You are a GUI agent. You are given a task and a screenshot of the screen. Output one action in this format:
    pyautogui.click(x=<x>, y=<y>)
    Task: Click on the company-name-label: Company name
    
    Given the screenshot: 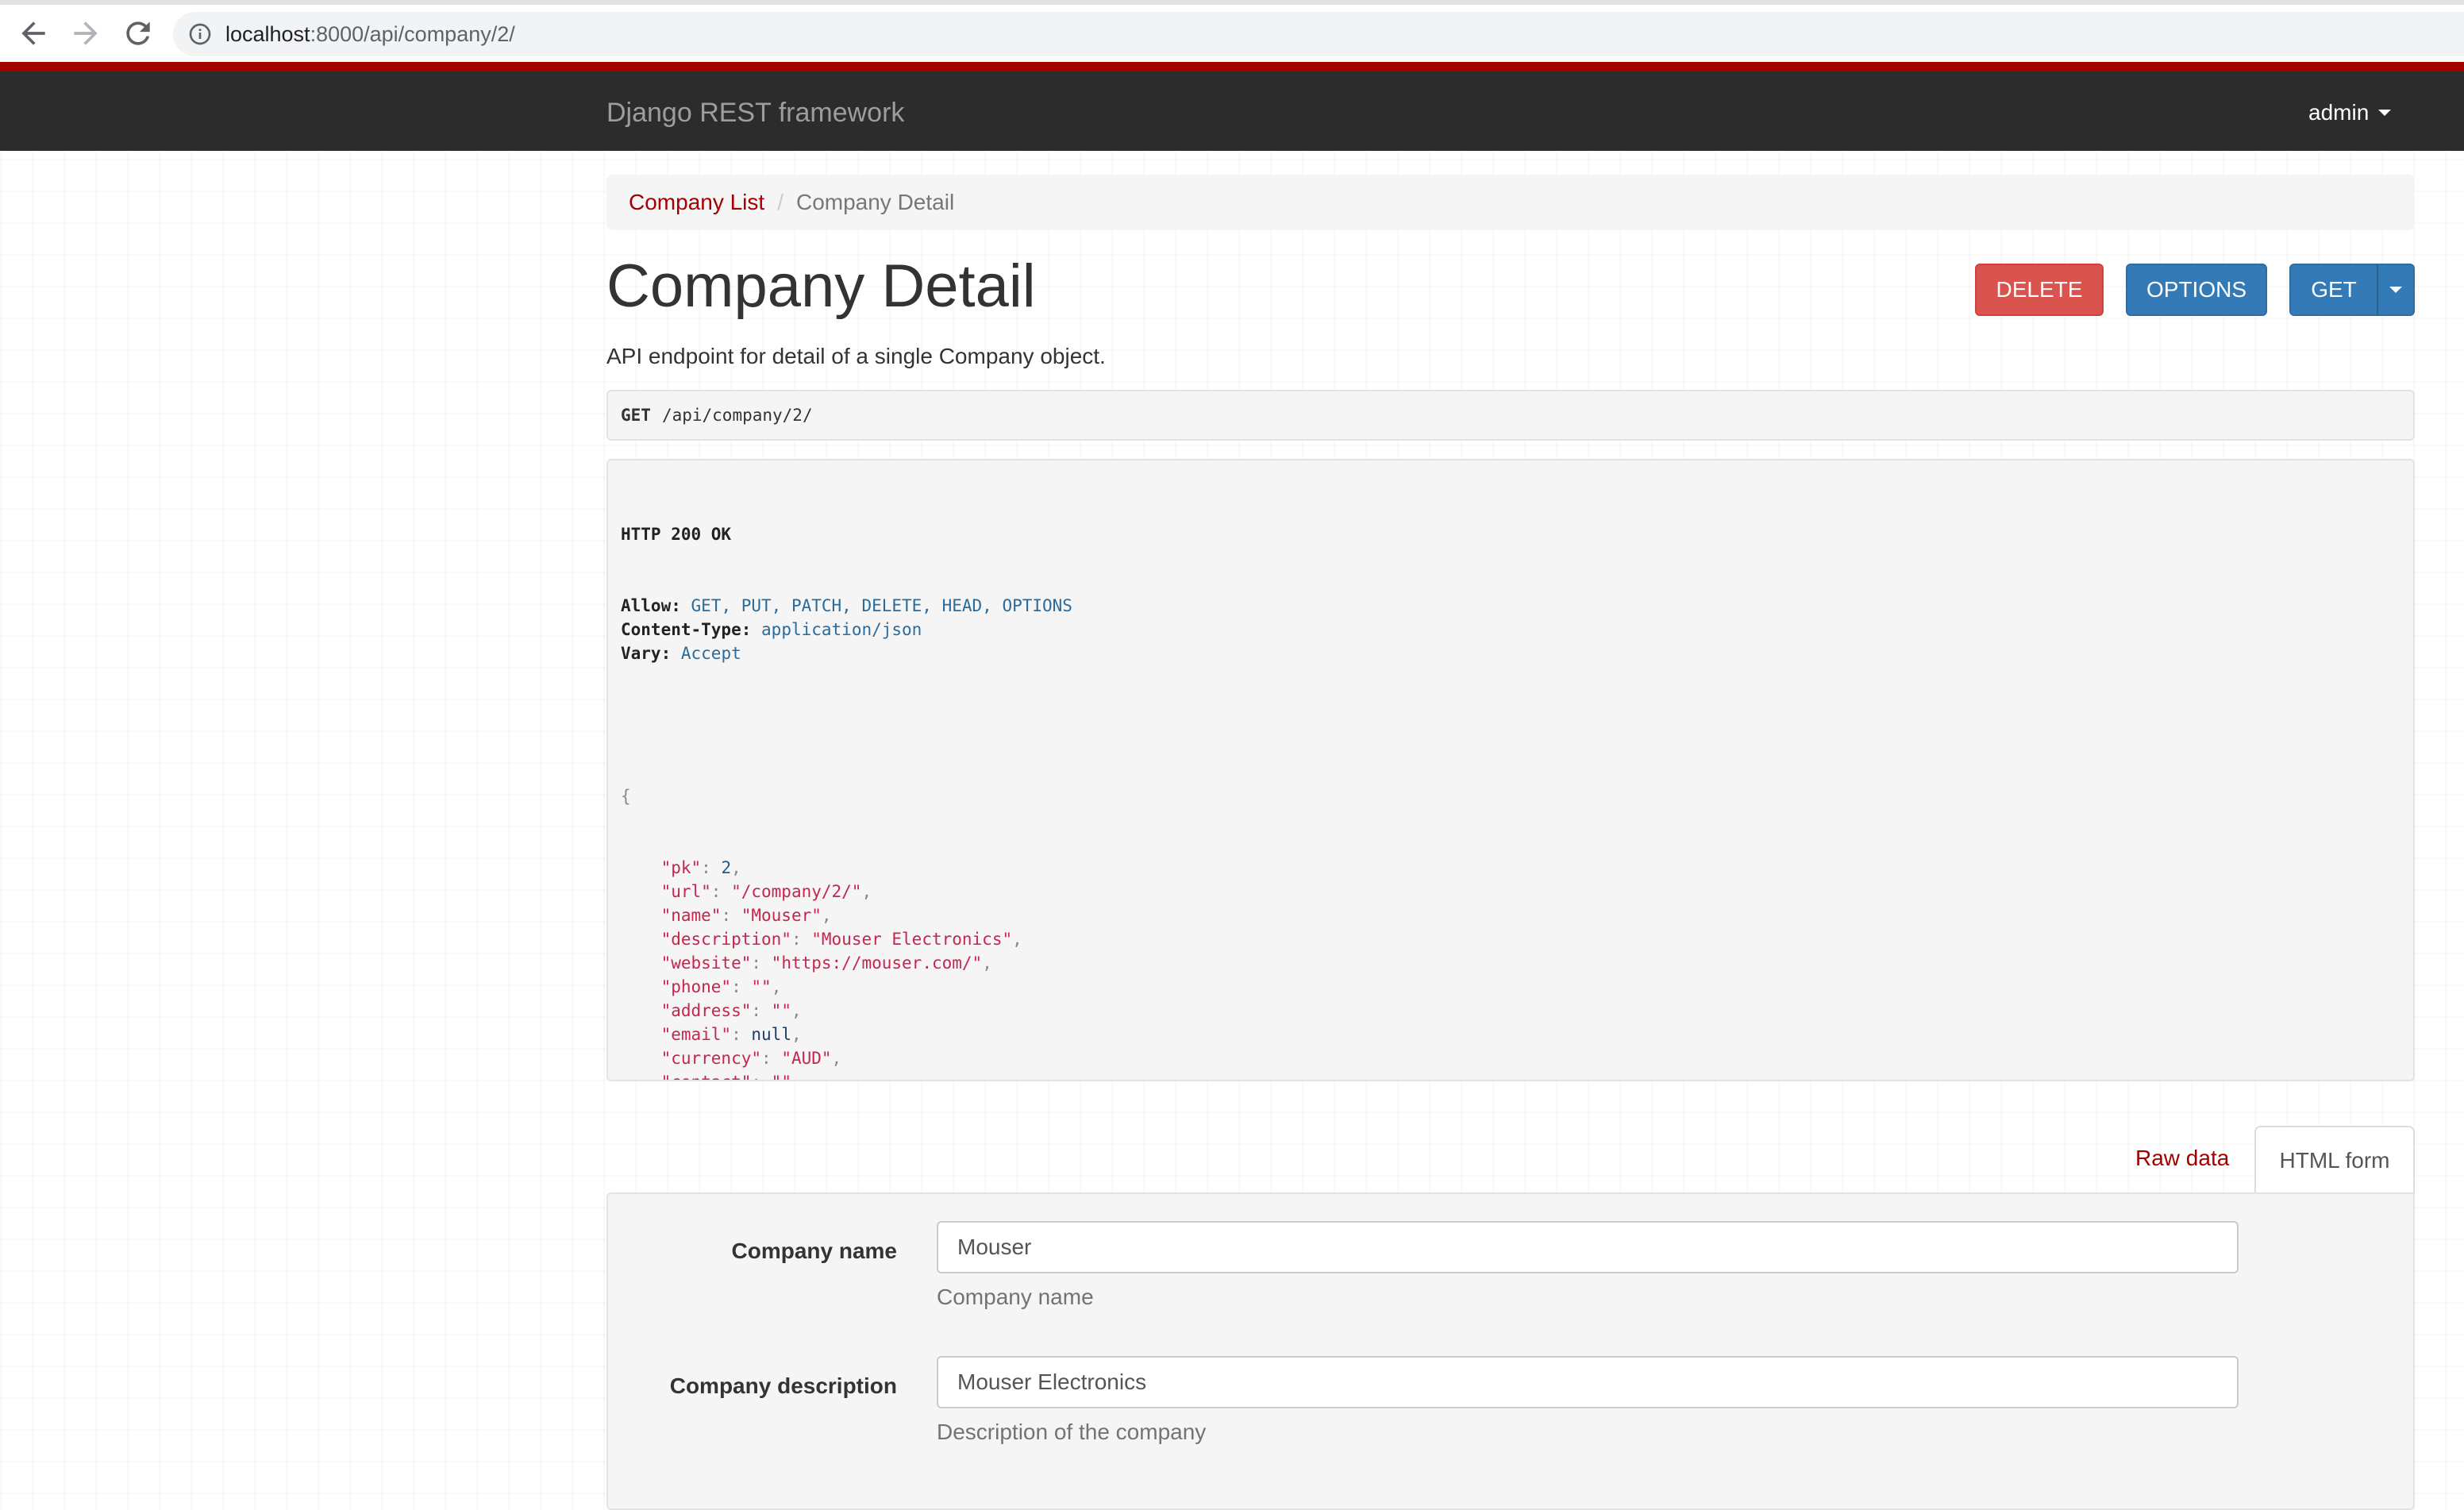 What is the action you would take?
    pyautogui.click(x=815, y=1251)
    